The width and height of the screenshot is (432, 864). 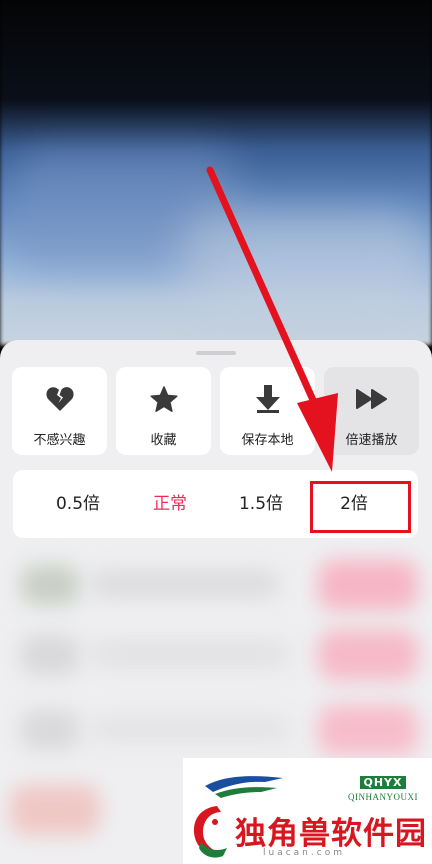 I want to click on save-local-label: 保存本地, so click(x=267, y=440).